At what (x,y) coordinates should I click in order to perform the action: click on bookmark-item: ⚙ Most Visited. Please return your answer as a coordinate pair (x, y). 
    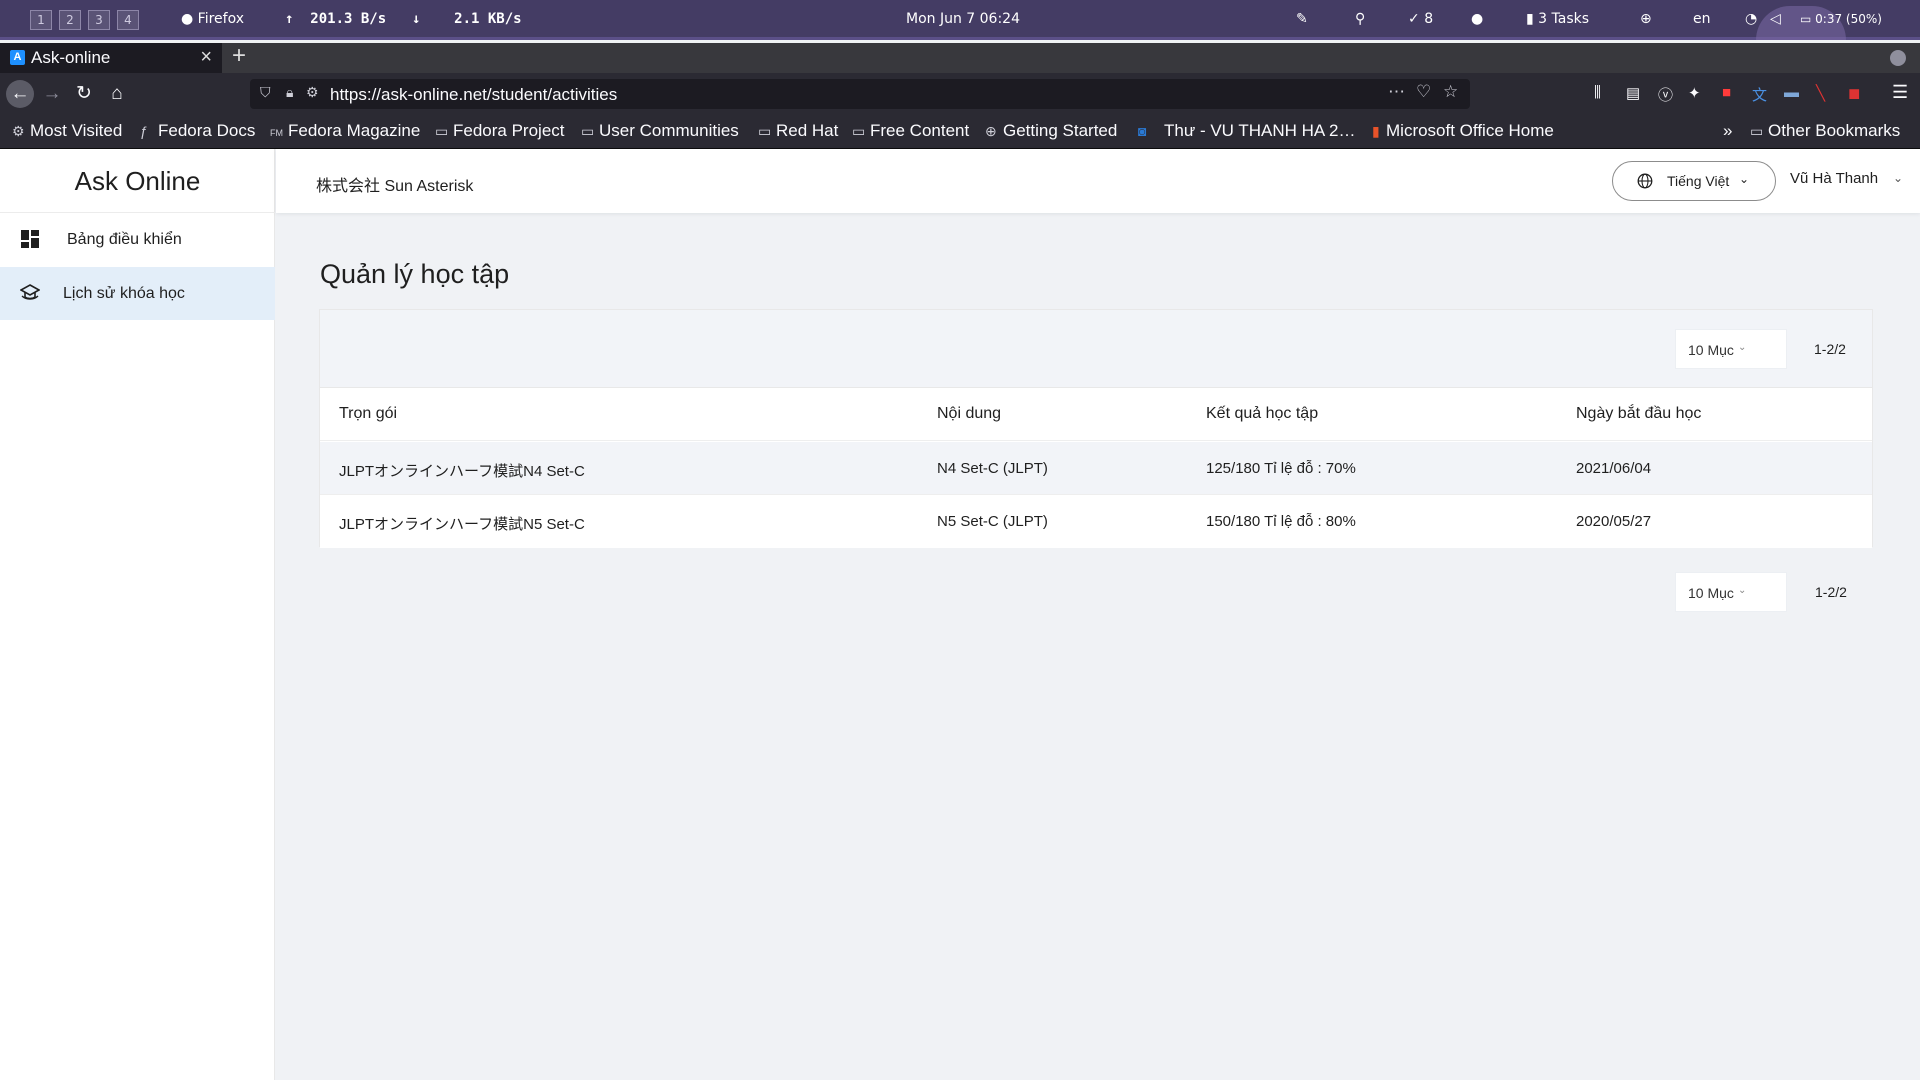
    Looking at the image, I should click on (67, 131).